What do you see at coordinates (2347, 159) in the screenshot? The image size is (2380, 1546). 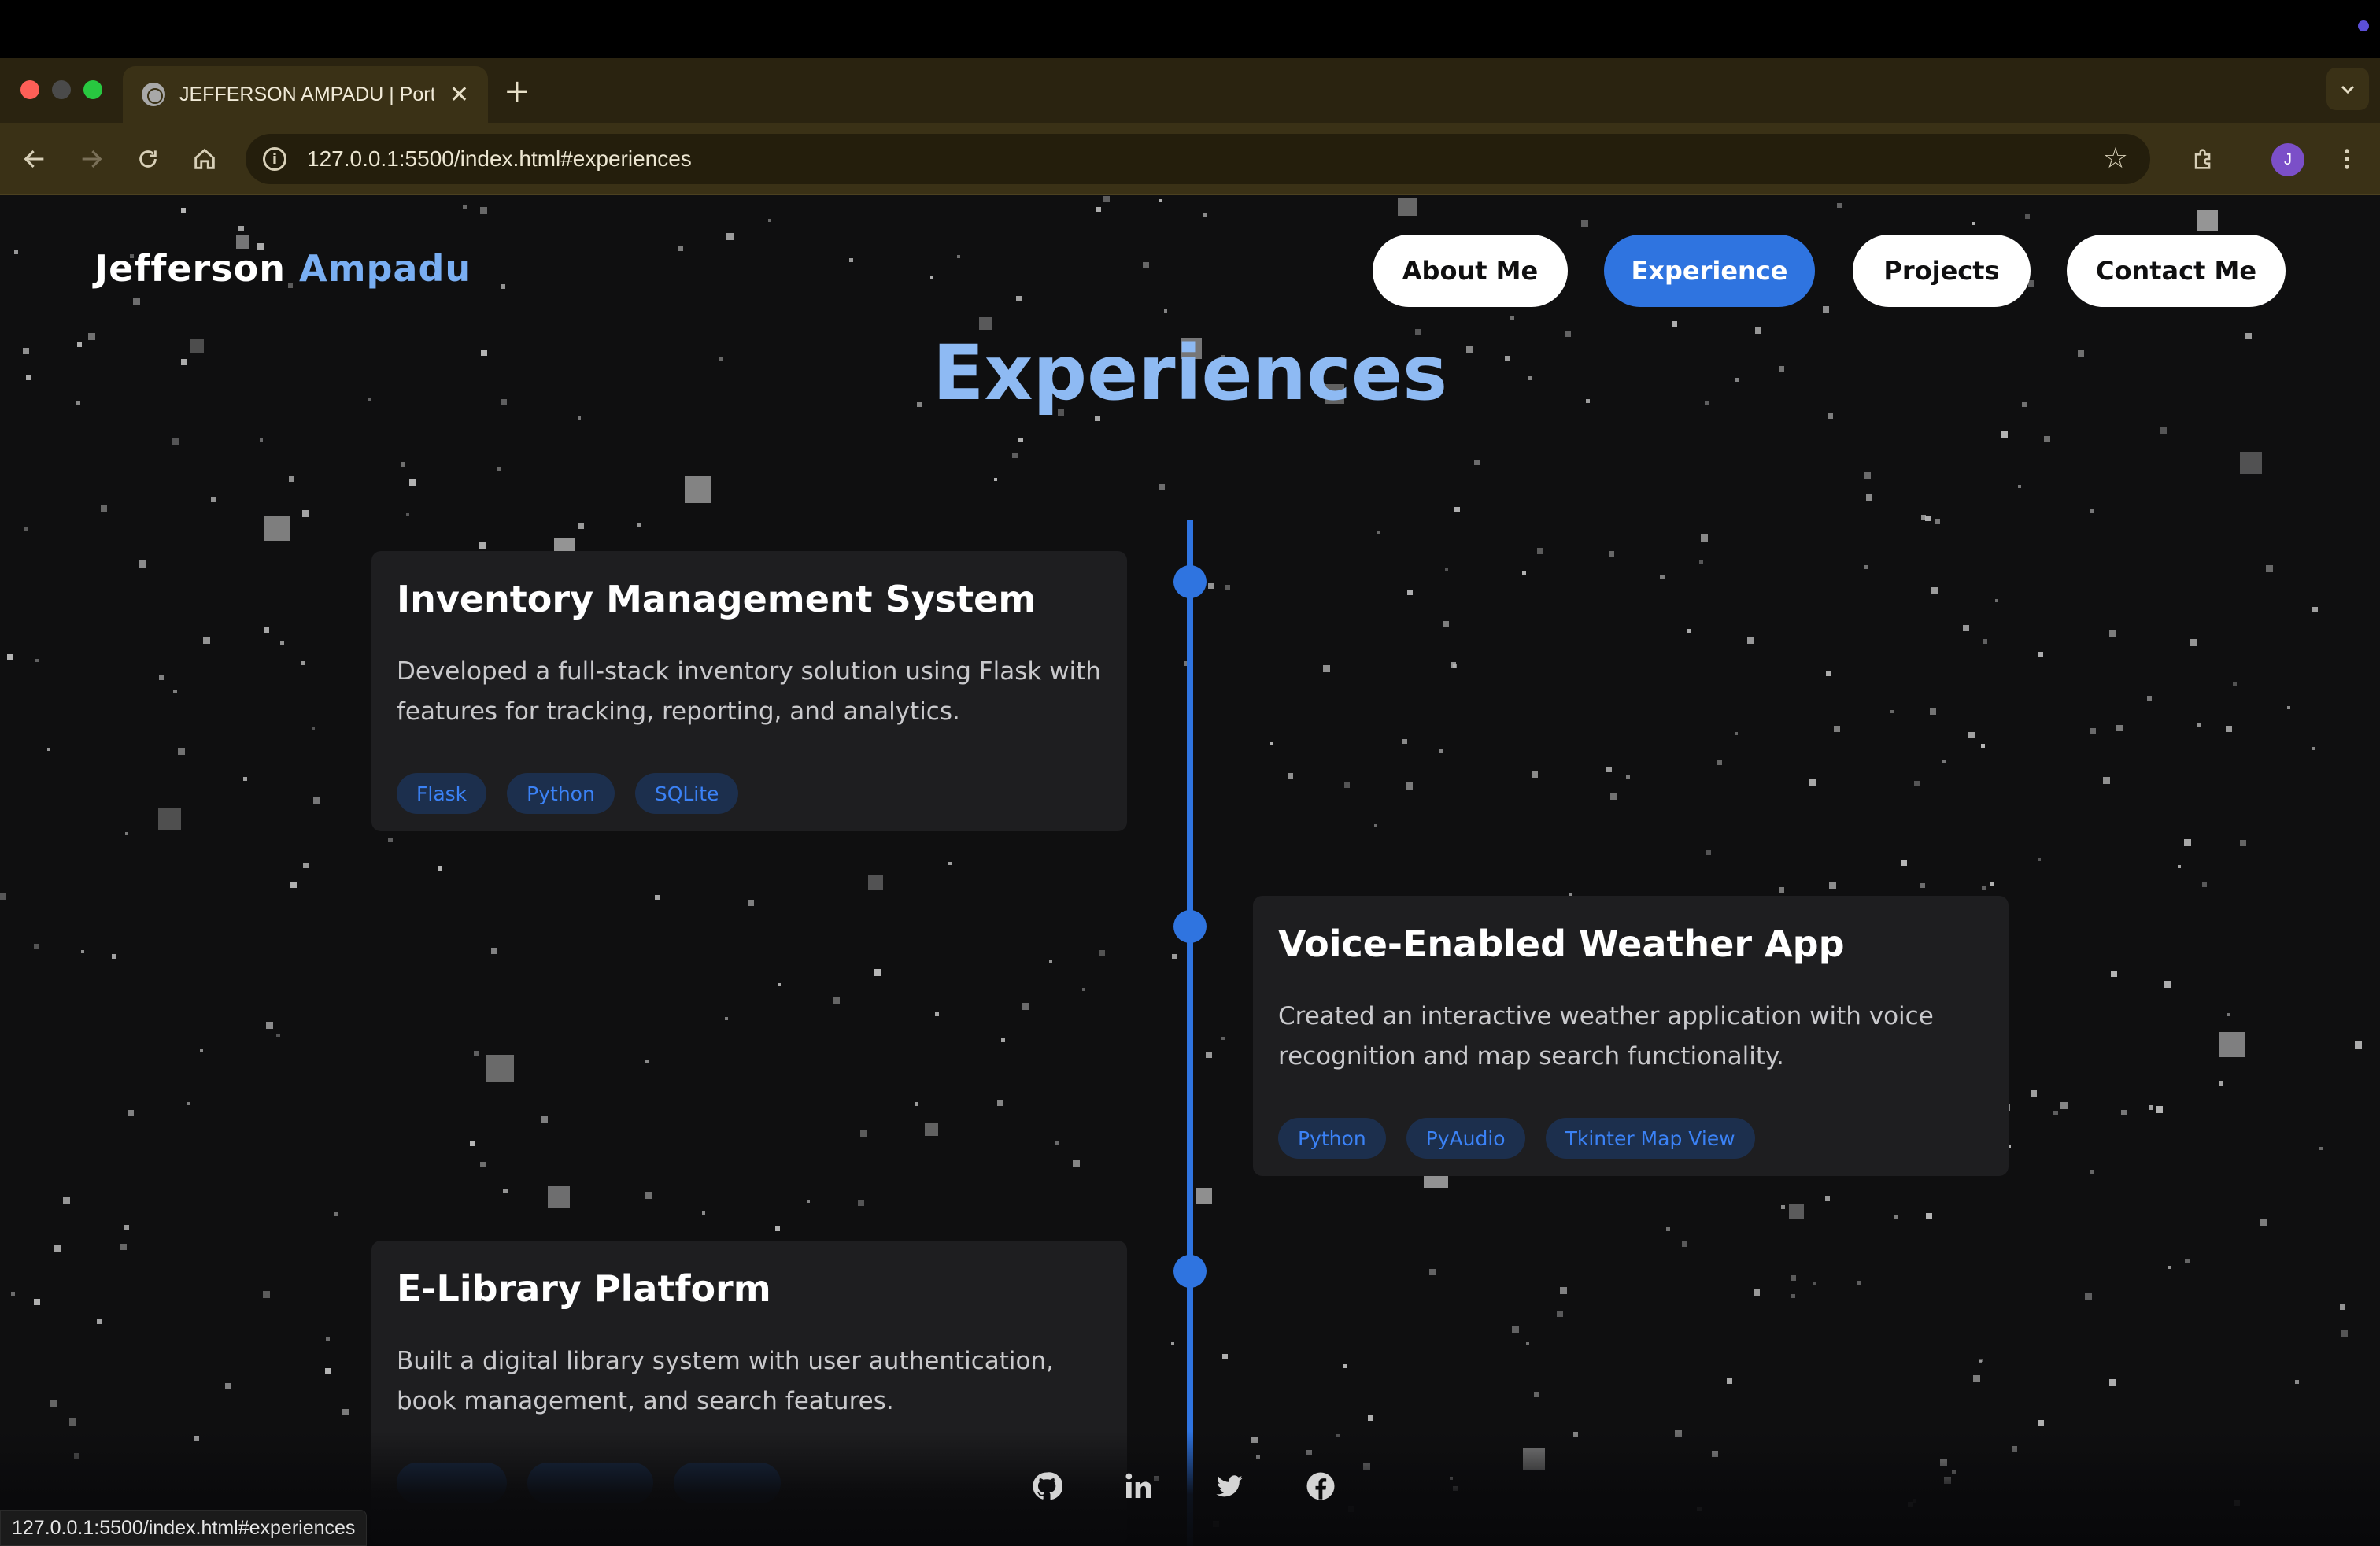 I see `browser-menu-button` at bounding box center [2347, 159].